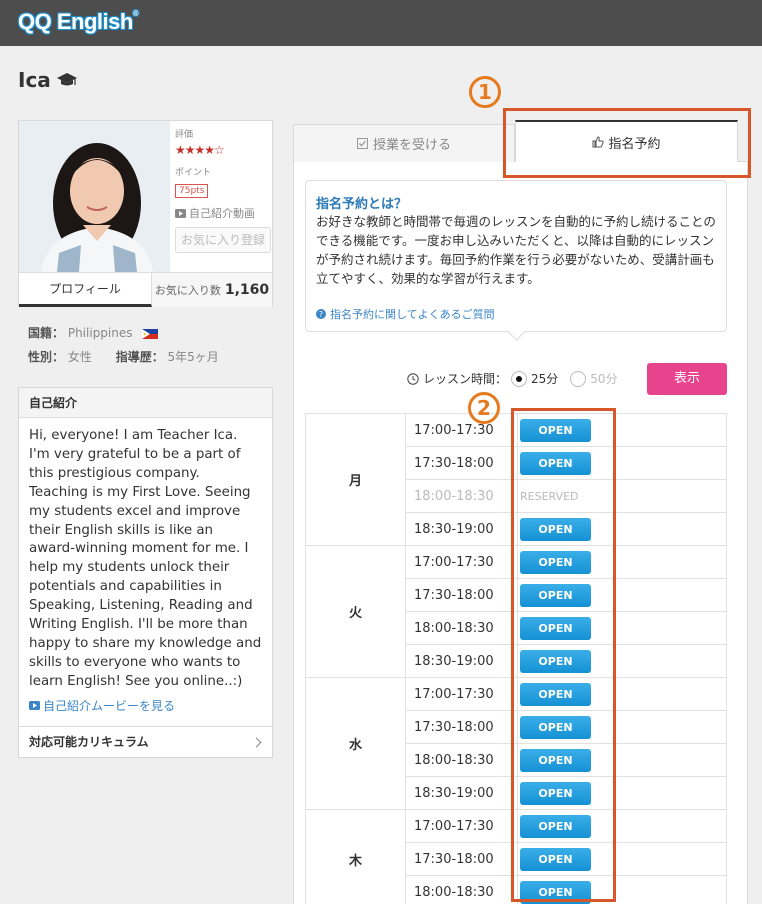 The height and width of the screenshot is (904, 762). What do you see at coordinates (362, 204) in the screenshot?
I see `info-title: 指名予約とは？` at bounding box center [362, 204].